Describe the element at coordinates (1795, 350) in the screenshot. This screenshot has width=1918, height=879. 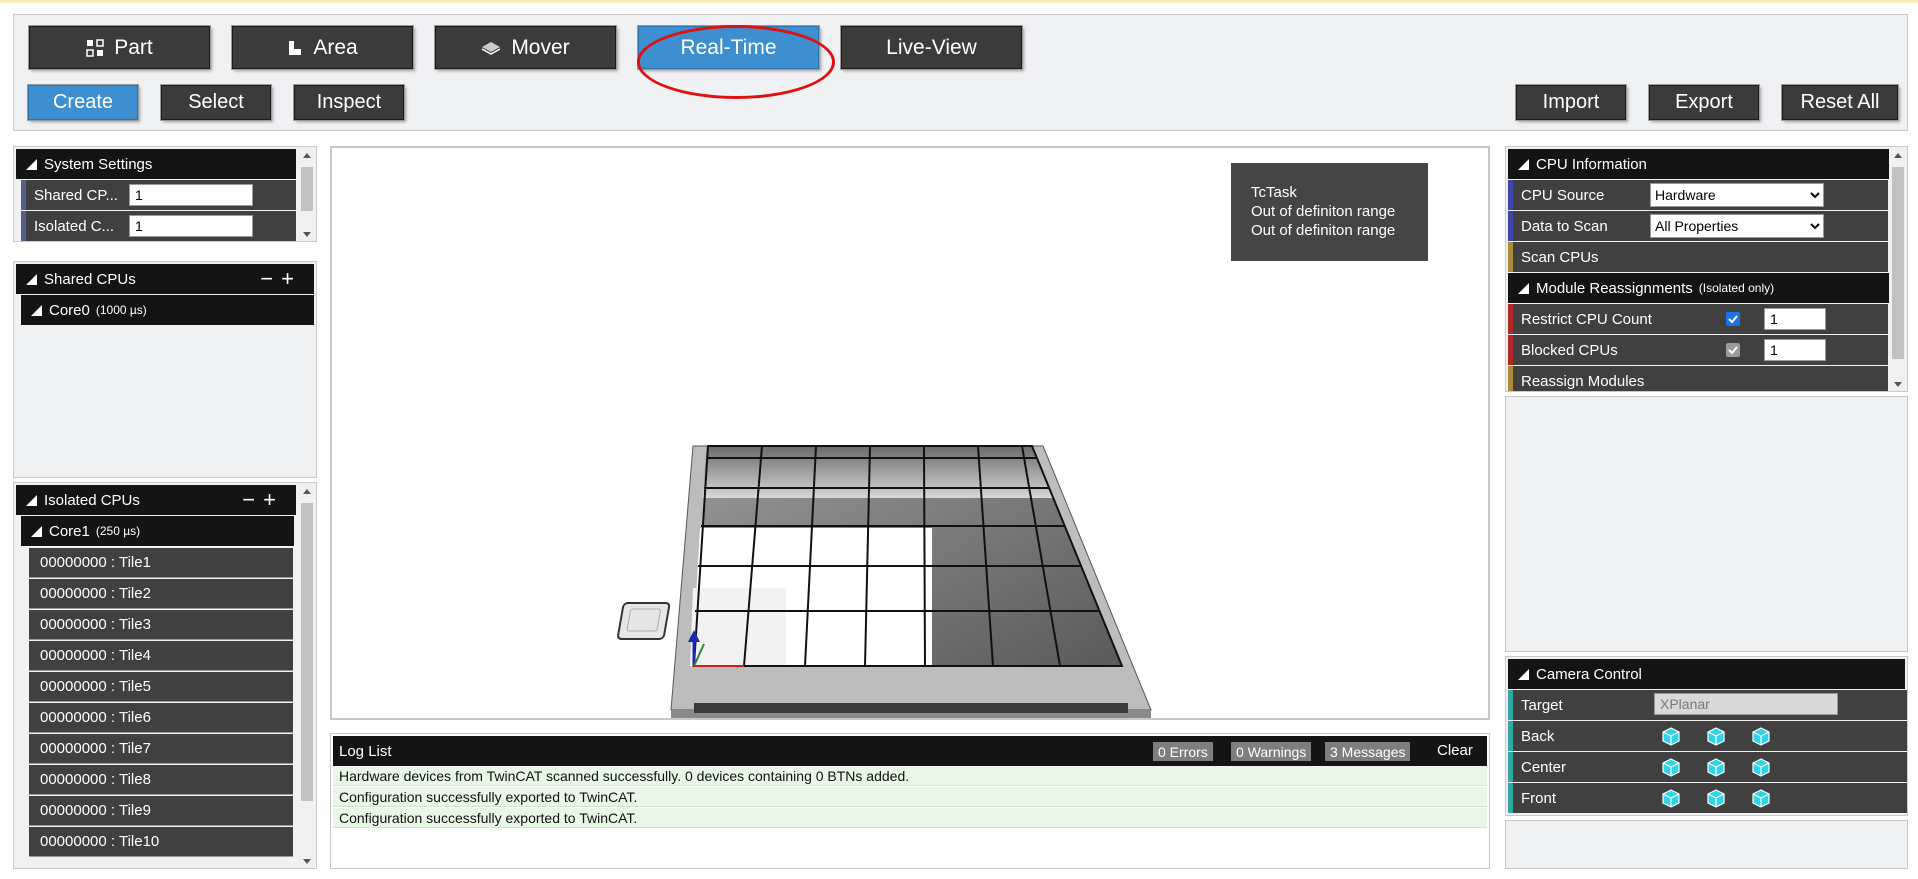
I see `blocked-cpus-input` at that location.